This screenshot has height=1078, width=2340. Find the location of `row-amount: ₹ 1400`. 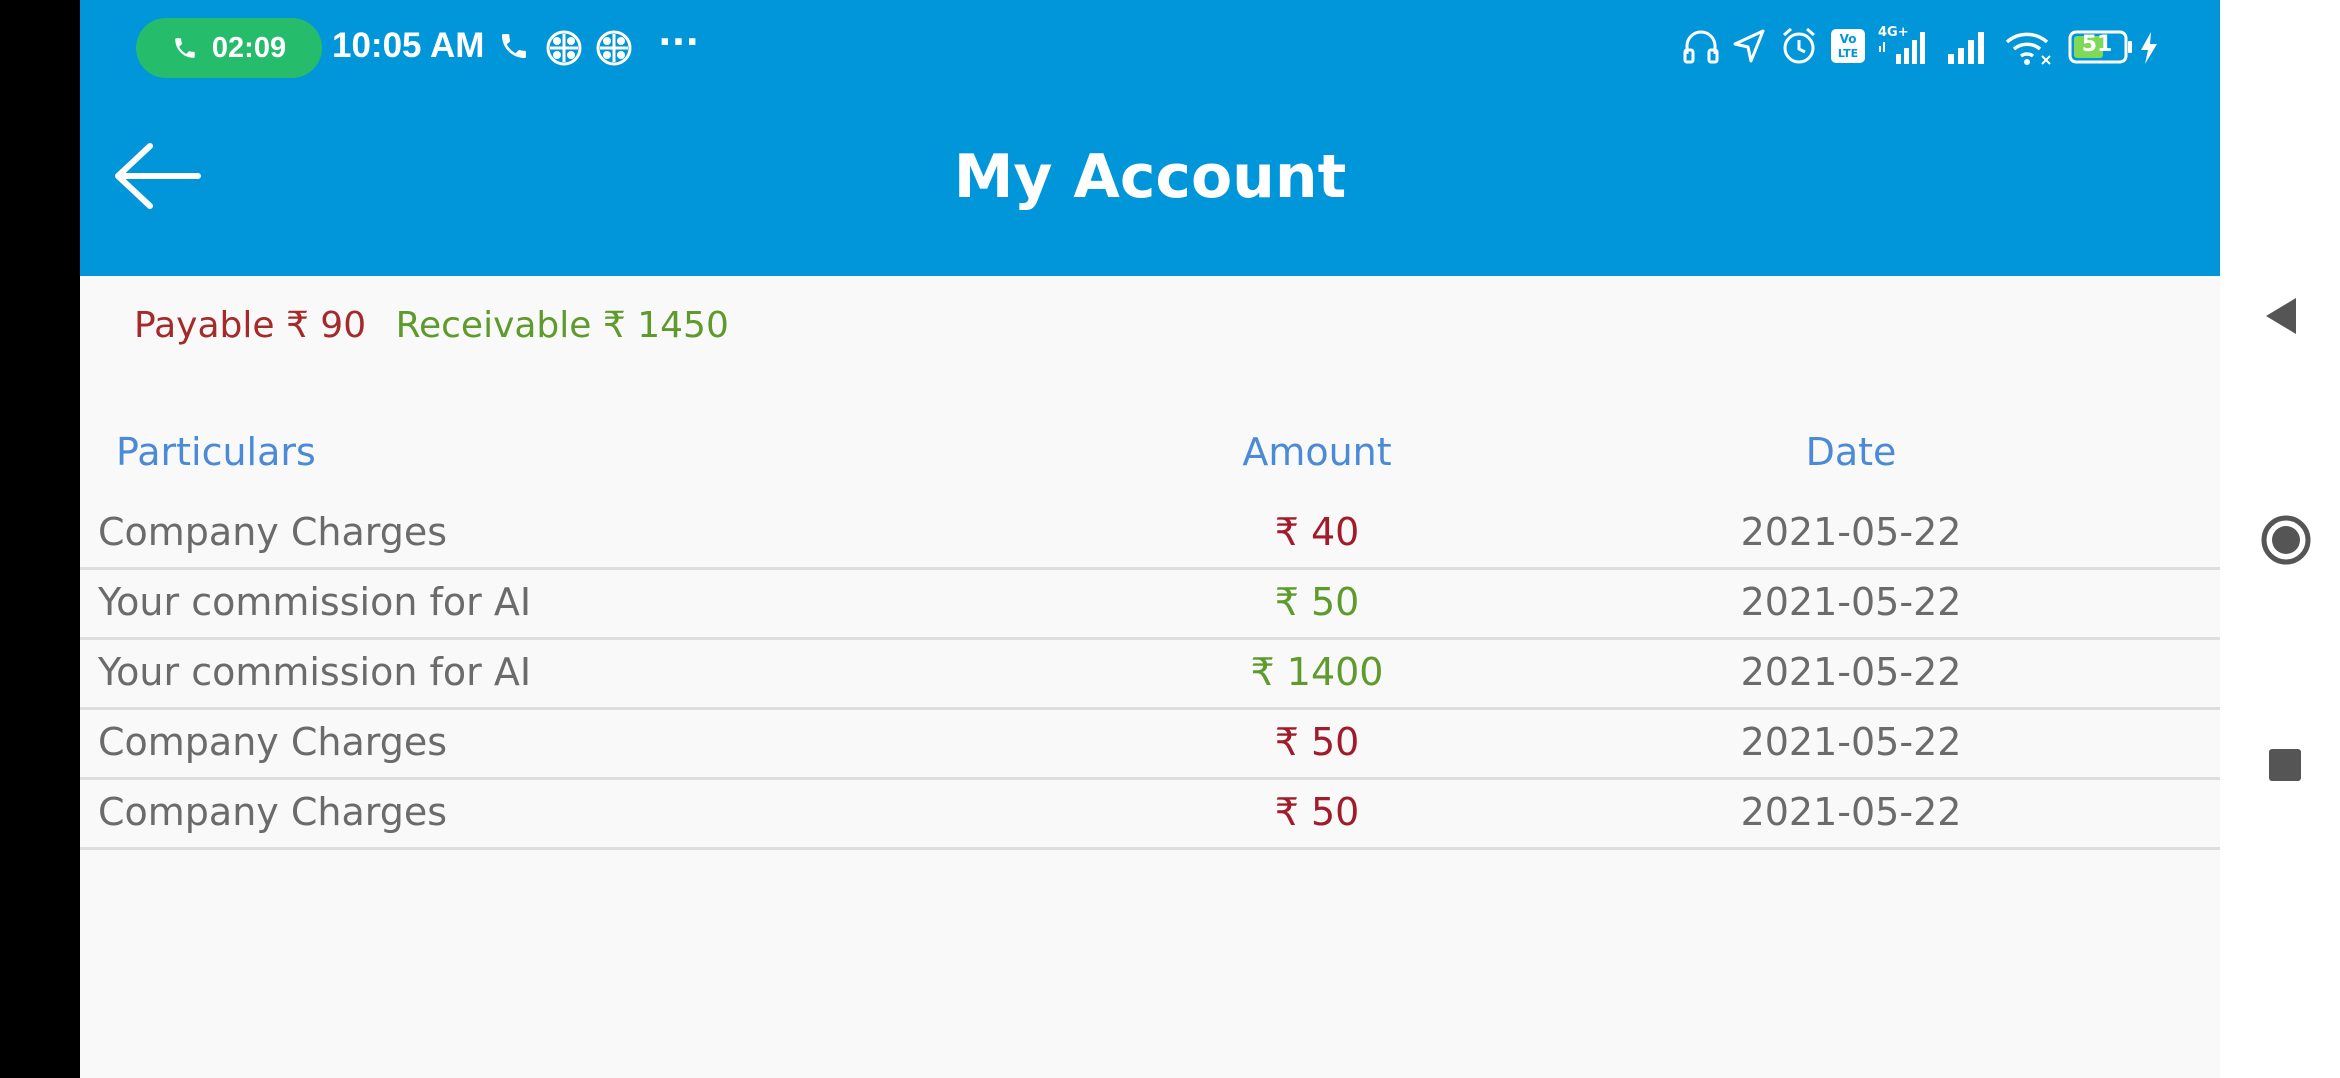

row-amount: ₹ 1400 is located at coordinates (1317, 672).